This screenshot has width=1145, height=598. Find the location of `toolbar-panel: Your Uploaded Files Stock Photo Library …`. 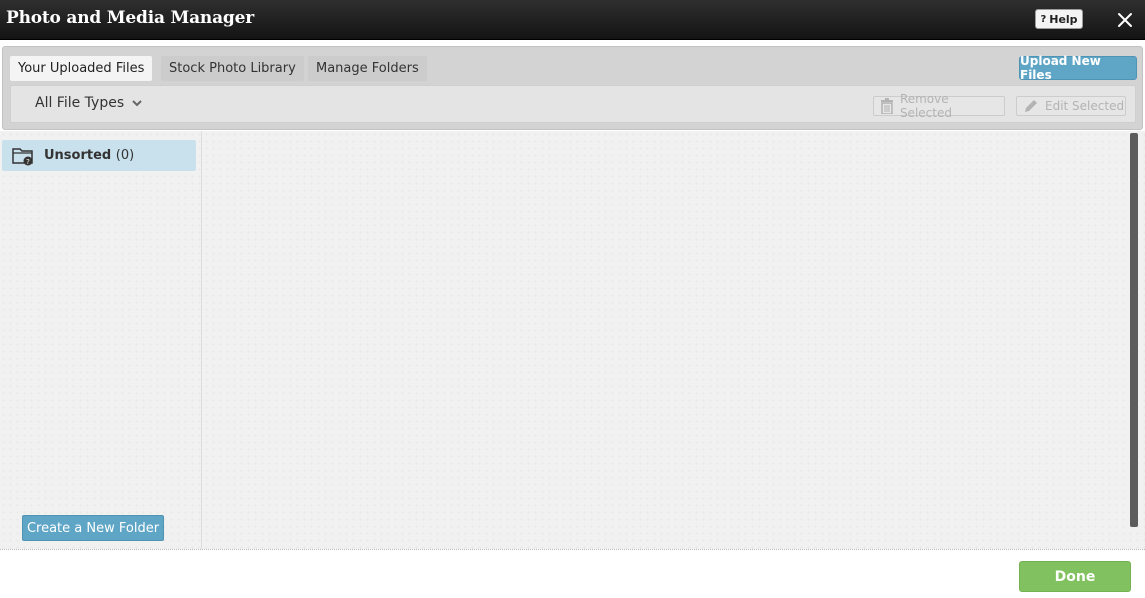

toolbar-panel: Your Uploaded Files Stock Photo Library … is located at coordinates (572, 88).